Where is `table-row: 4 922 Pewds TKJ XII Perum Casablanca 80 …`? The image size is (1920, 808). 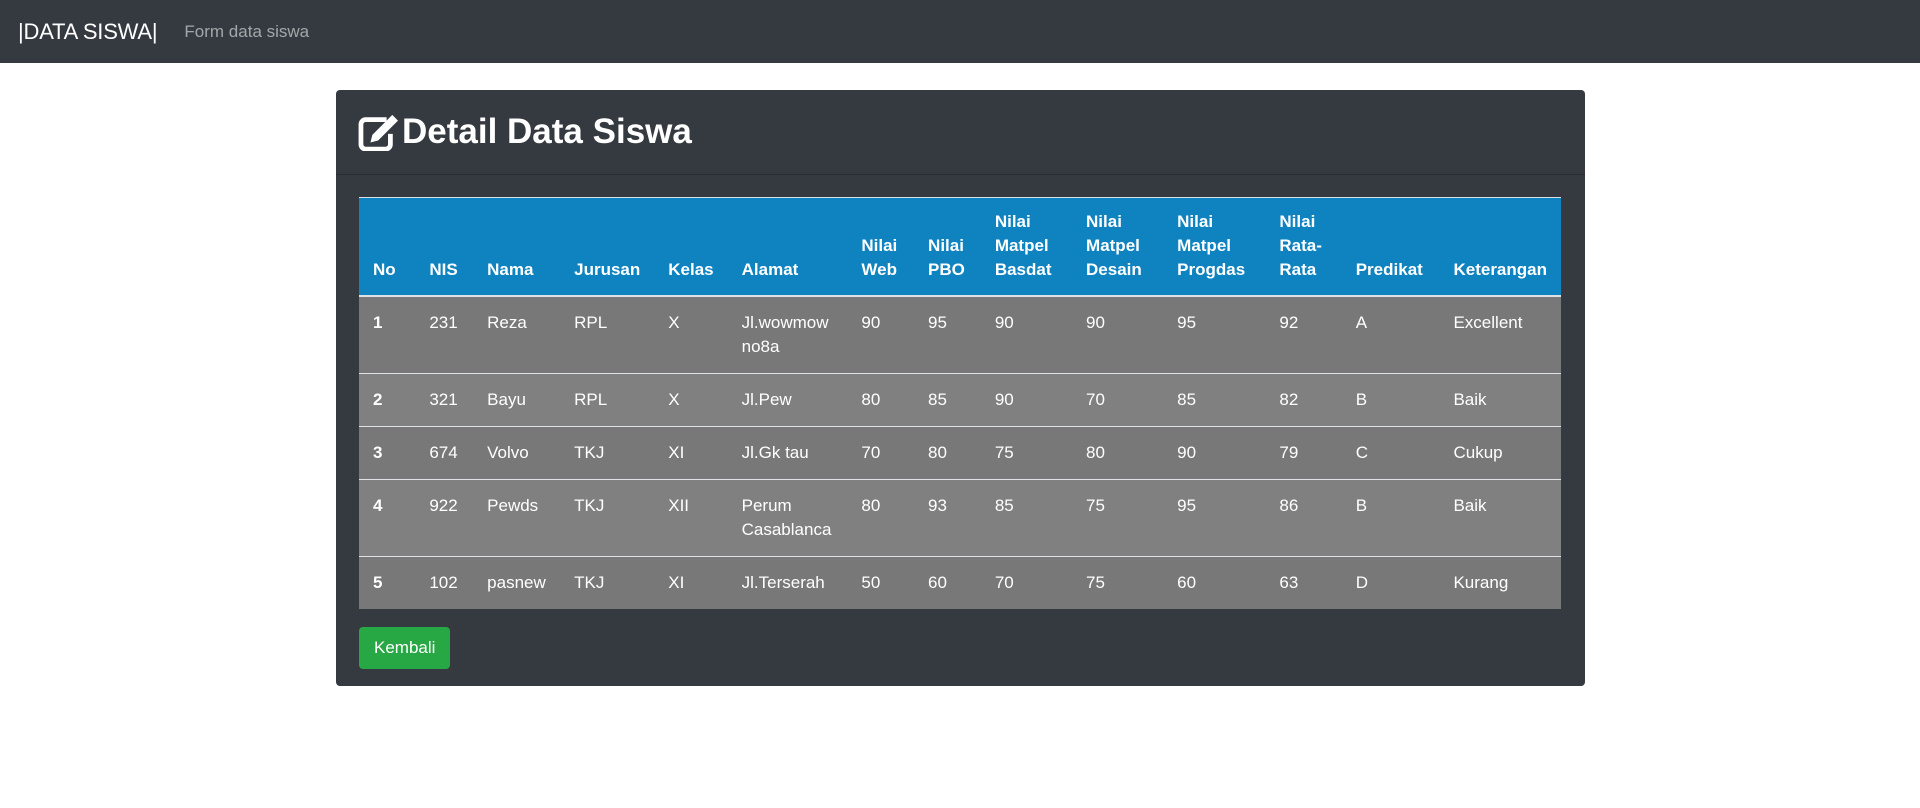
table-row: 4 922 Pewds TKJ XII Perum Casablanca 80 … is located at coordinates (960, 518).